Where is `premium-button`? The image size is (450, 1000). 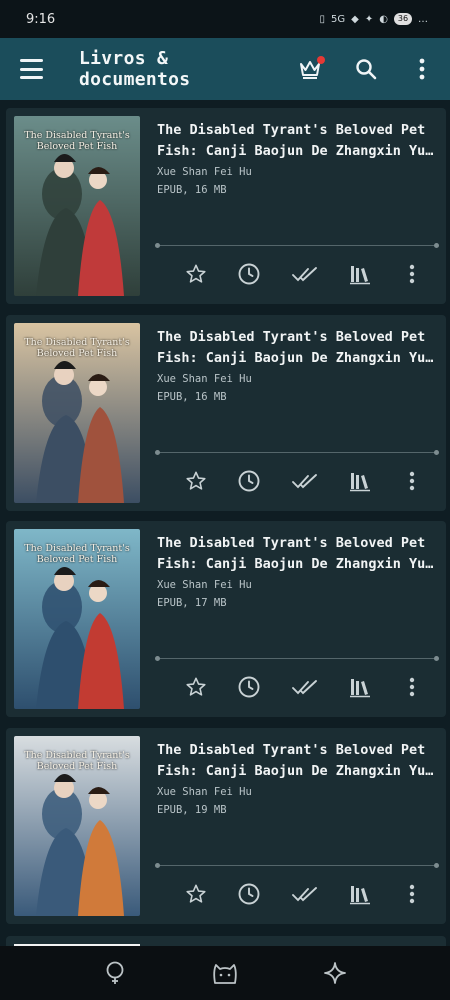 premium-button is located at coordinates (310, 69).